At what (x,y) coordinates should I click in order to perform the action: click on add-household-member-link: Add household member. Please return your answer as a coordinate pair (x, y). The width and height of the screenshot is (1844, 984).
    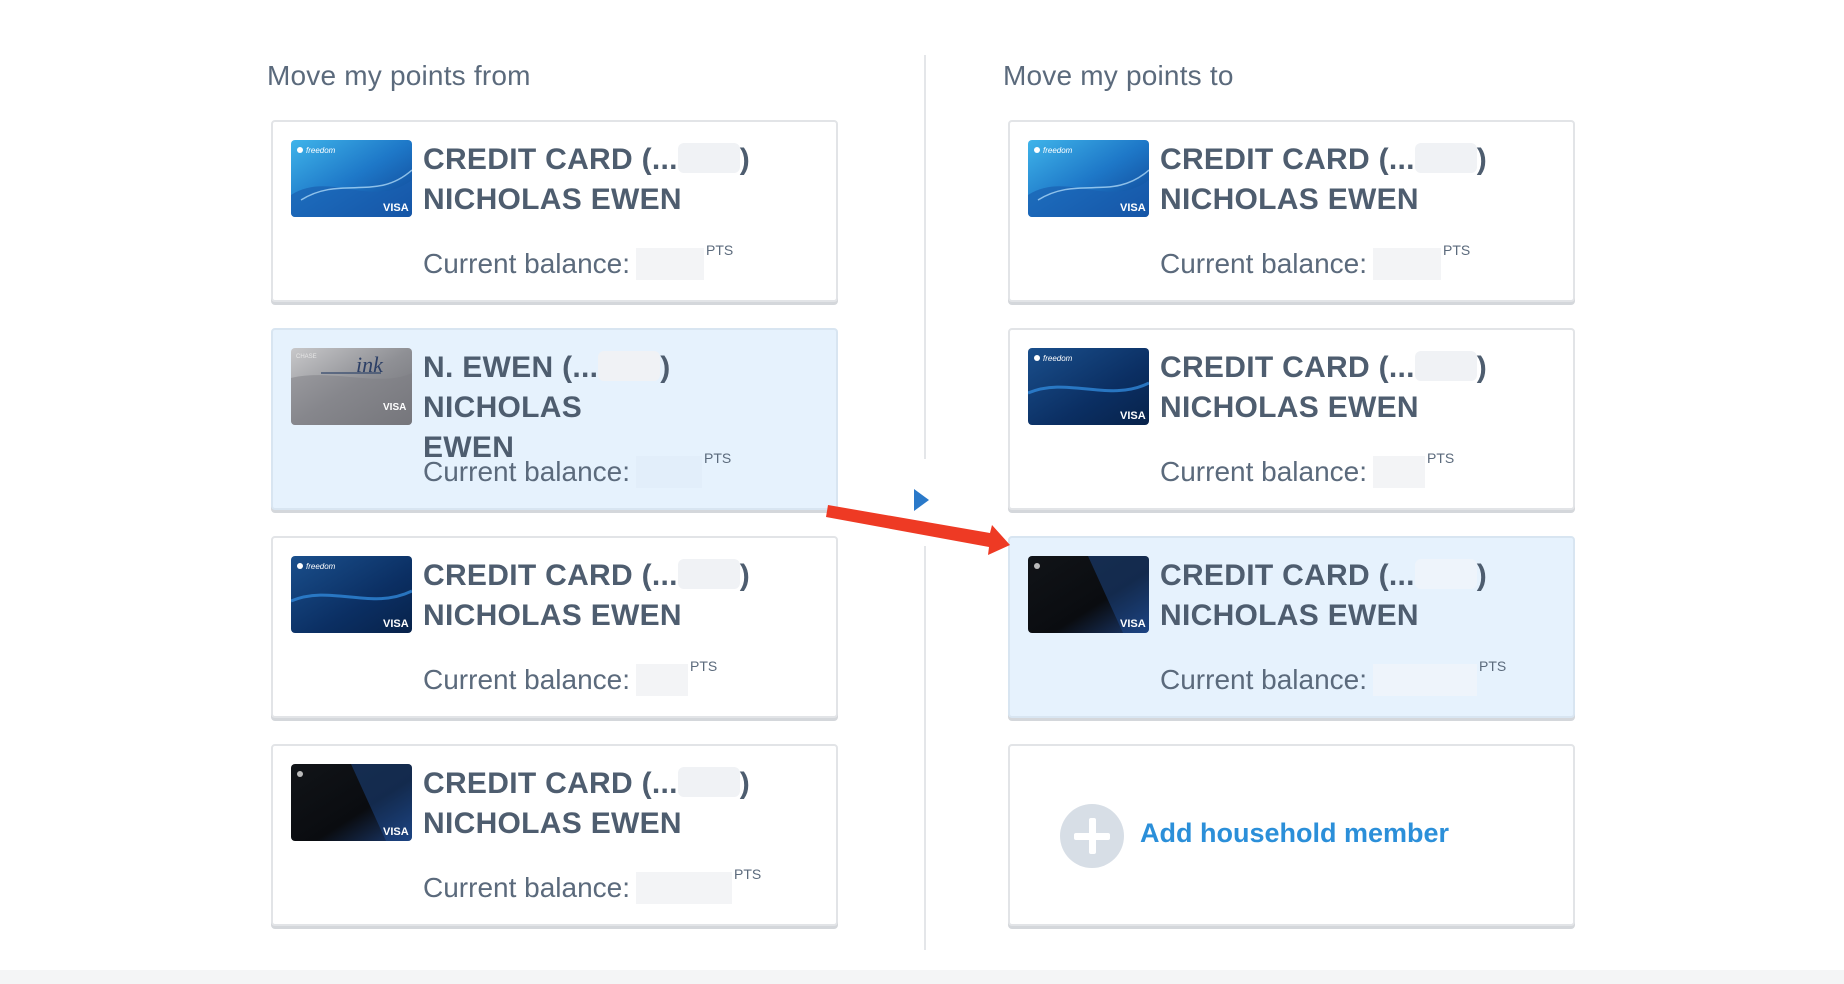
    Looking at the image, I should click on (1294, 833).